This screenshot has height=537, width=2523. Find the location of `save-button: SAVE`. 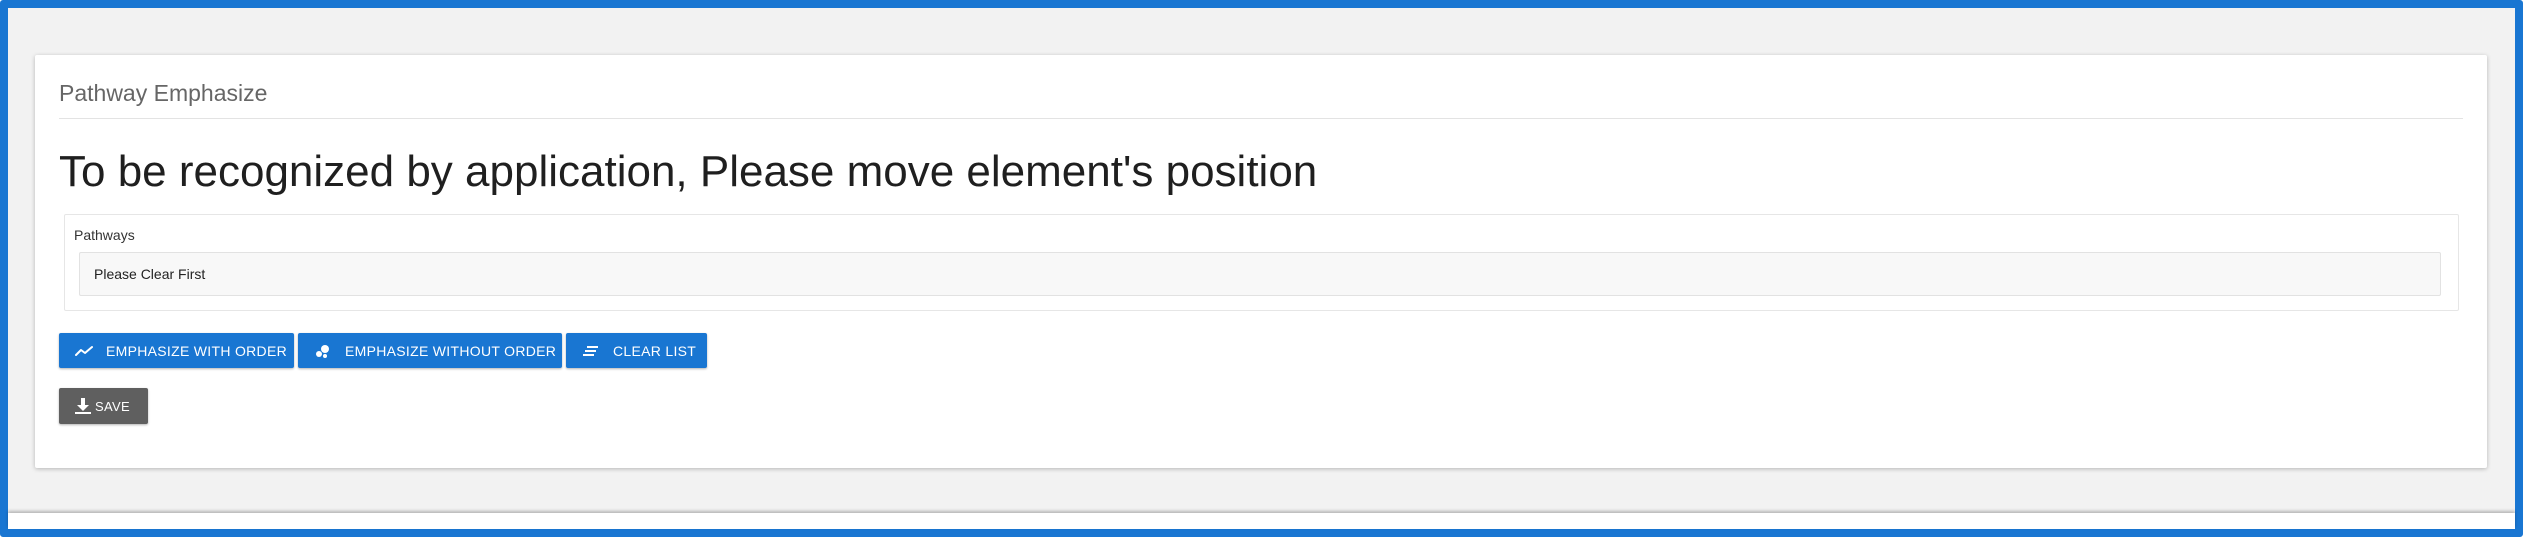

save-button: SAVE is located at coordinates (103, 406).